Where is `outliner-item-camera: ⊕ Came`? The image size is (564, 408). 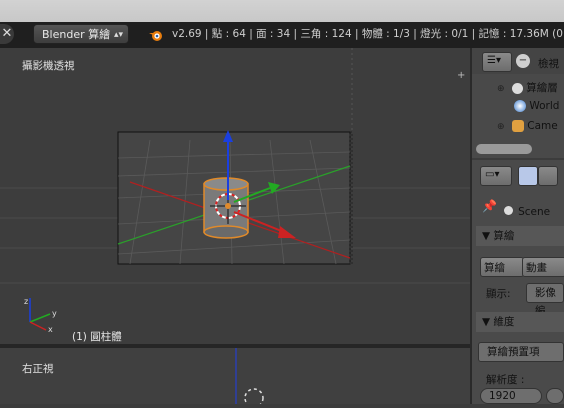 outliner-item-camera: ⊕ Came is located at coordinates (527, 126).